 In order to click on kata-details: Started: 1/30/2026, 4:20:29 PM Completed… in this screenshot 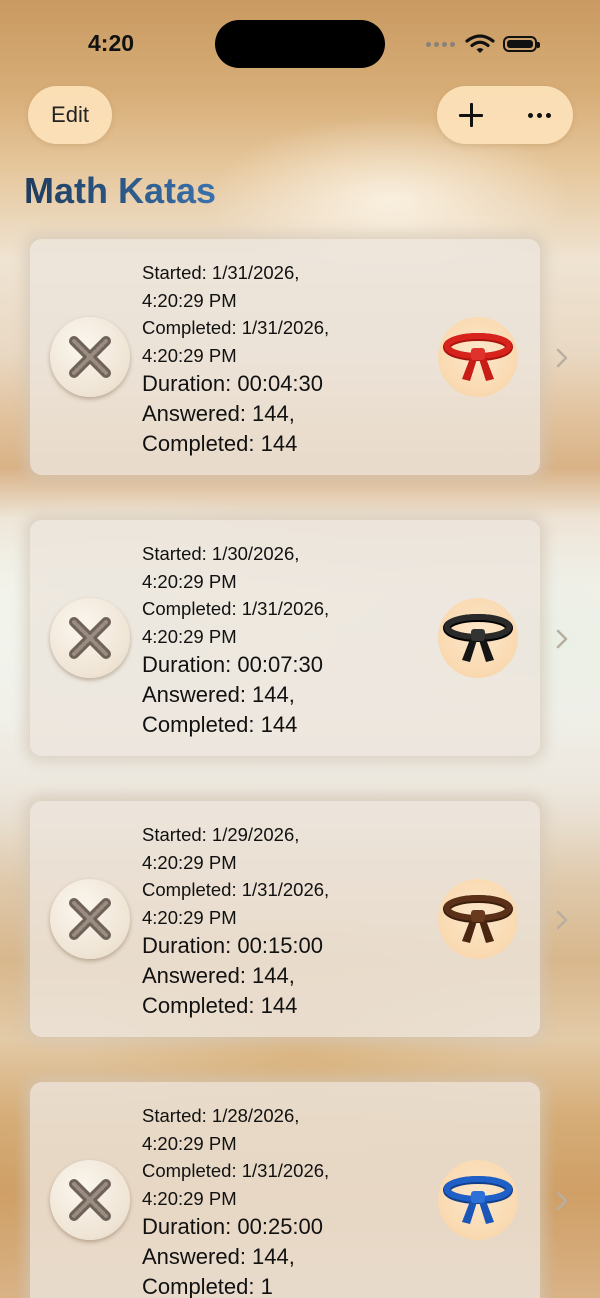, I will do `click(287, 640)`.